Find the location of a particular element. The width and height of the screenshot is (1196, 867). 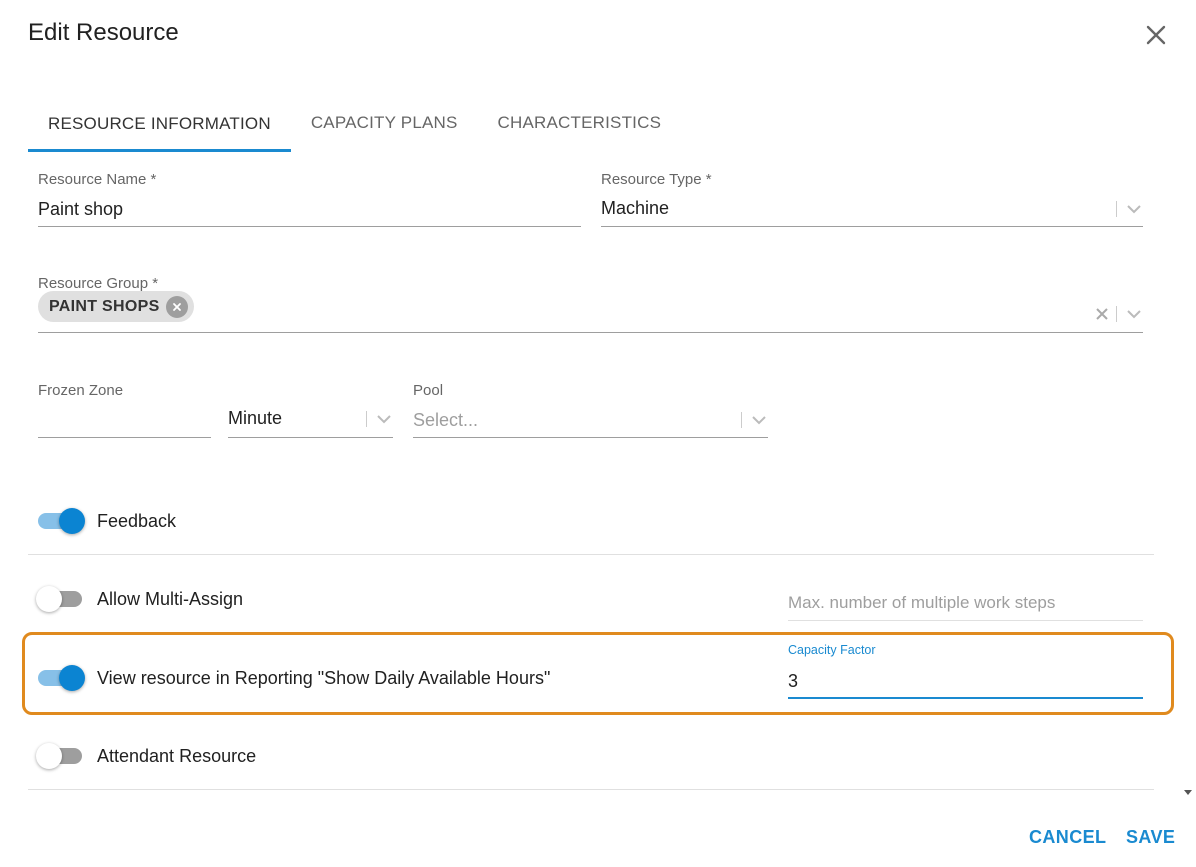

resource-type-value: Machine is located at coordinates (635, 208).